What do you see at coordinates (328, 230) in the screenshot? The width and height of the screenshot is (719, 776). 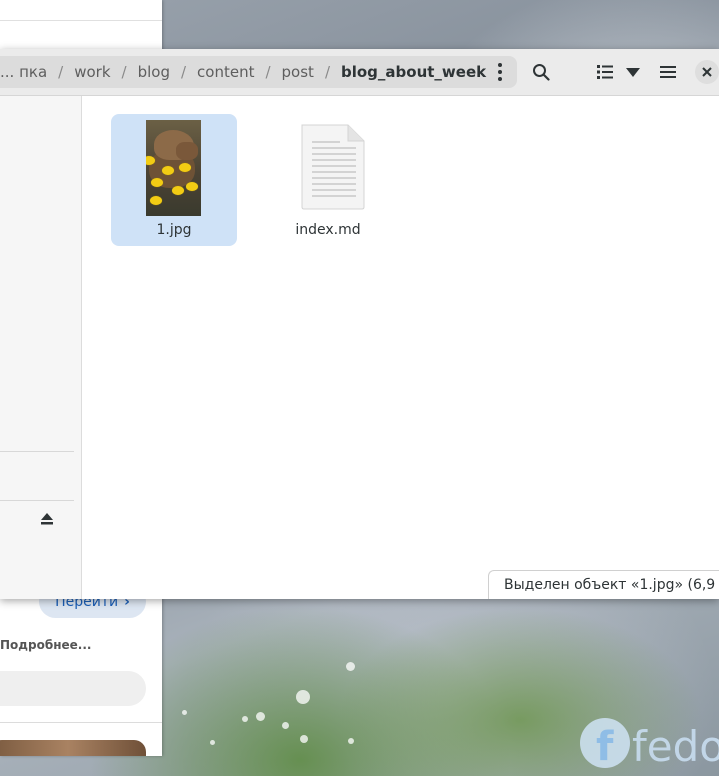 I see `file-name: index.md` at bounding box center [328, 230].